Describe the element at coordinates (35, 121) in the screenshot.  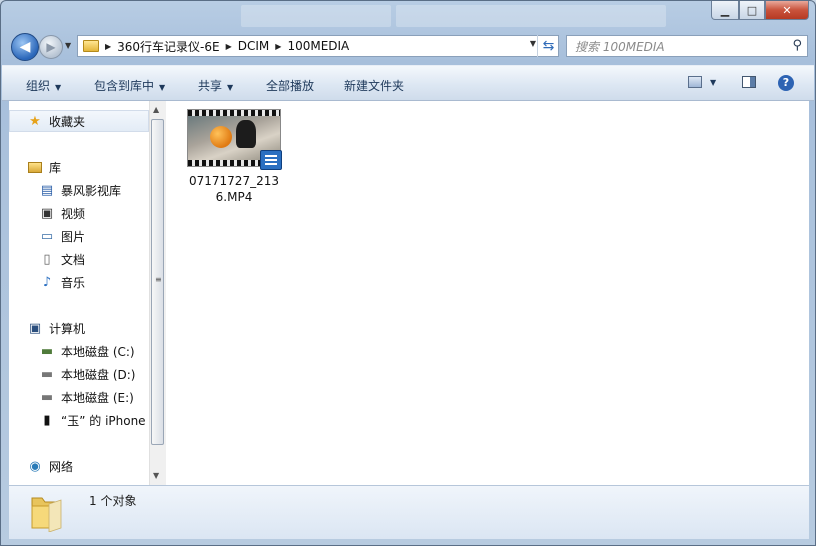
I see `star-icon: ★` at that location.